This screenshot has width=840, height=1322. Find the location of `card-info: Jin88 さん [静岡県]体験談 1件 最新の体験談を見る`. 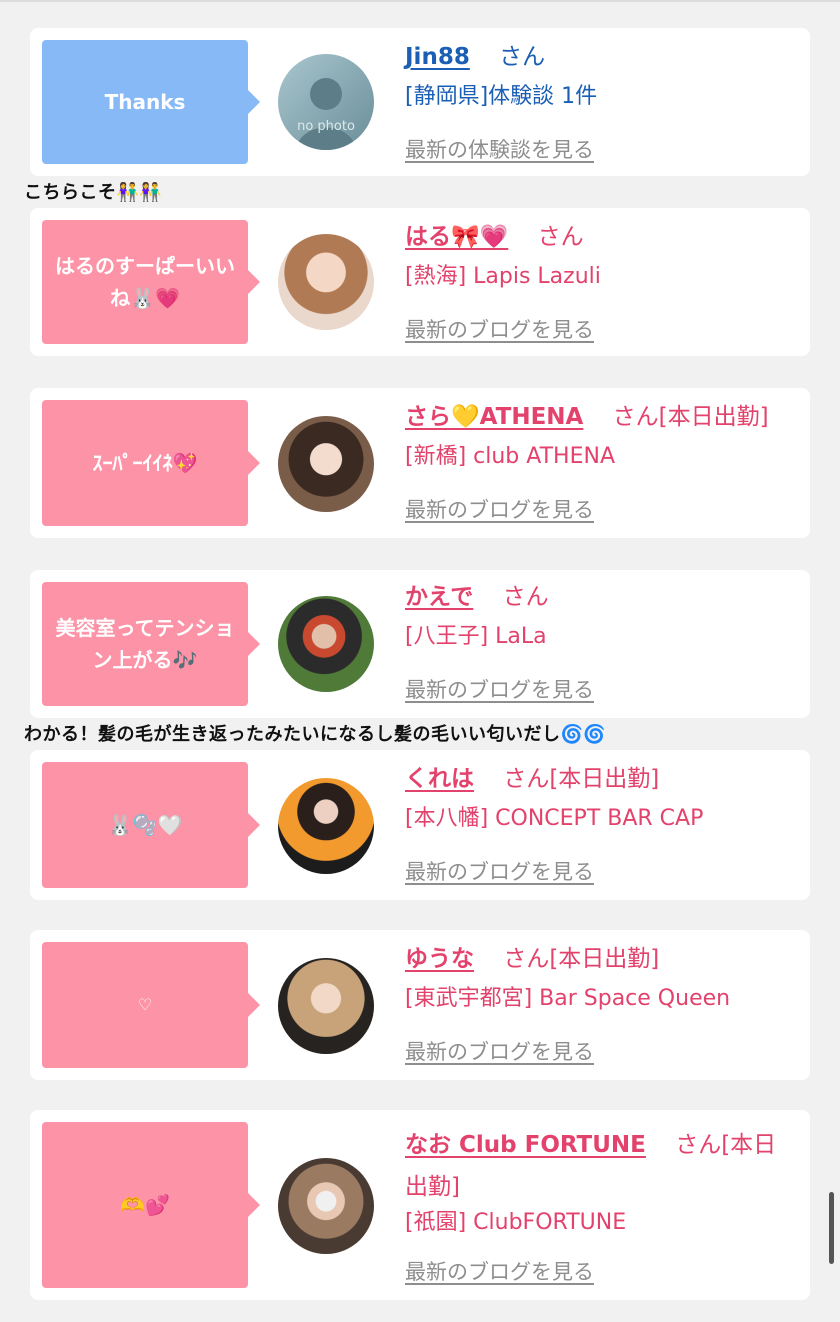

card-info: Jin88 さん [静岡県]体験談 1件 最新の体験談を見る is located at coordinates (601, 103).